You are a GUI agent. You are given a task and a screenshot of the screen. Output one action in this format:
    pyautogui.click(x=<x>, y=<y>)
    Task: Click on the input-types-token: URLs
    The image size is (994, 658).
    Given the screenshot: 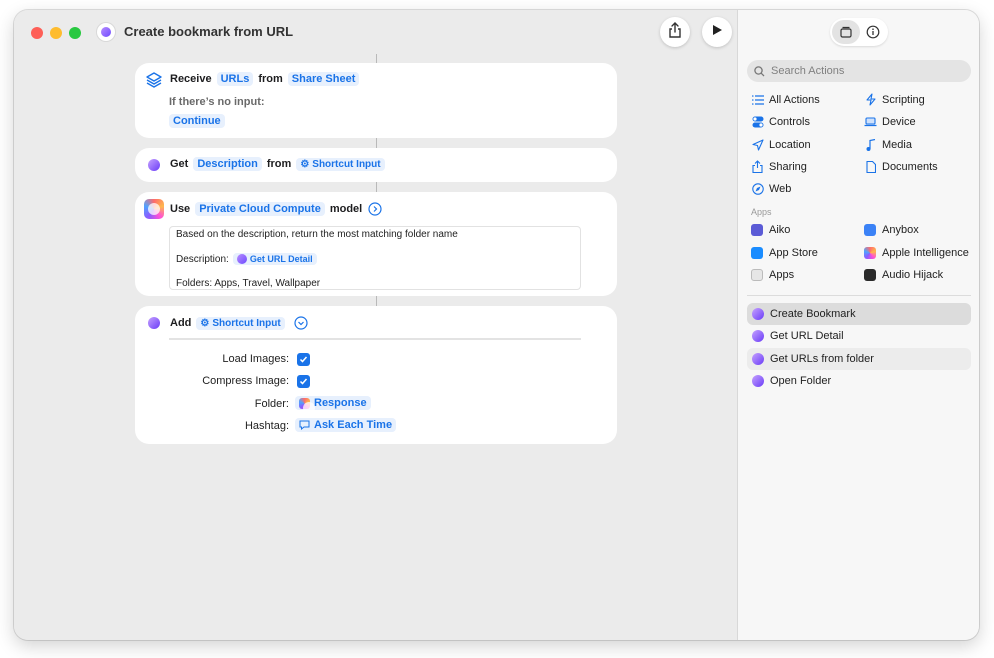 What is the action you would take?
    pyautogui.click(x=235, y=79)
    